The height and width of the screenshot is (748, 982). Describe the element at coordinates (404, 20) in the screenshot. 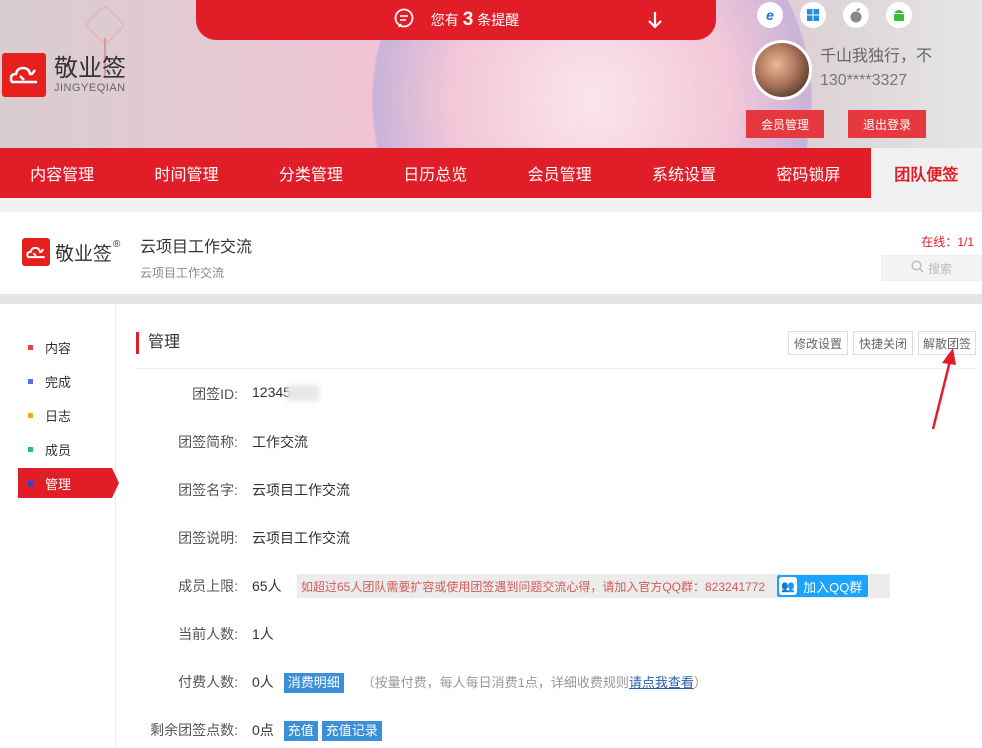

I see `chat-bubble-icon` at that location.